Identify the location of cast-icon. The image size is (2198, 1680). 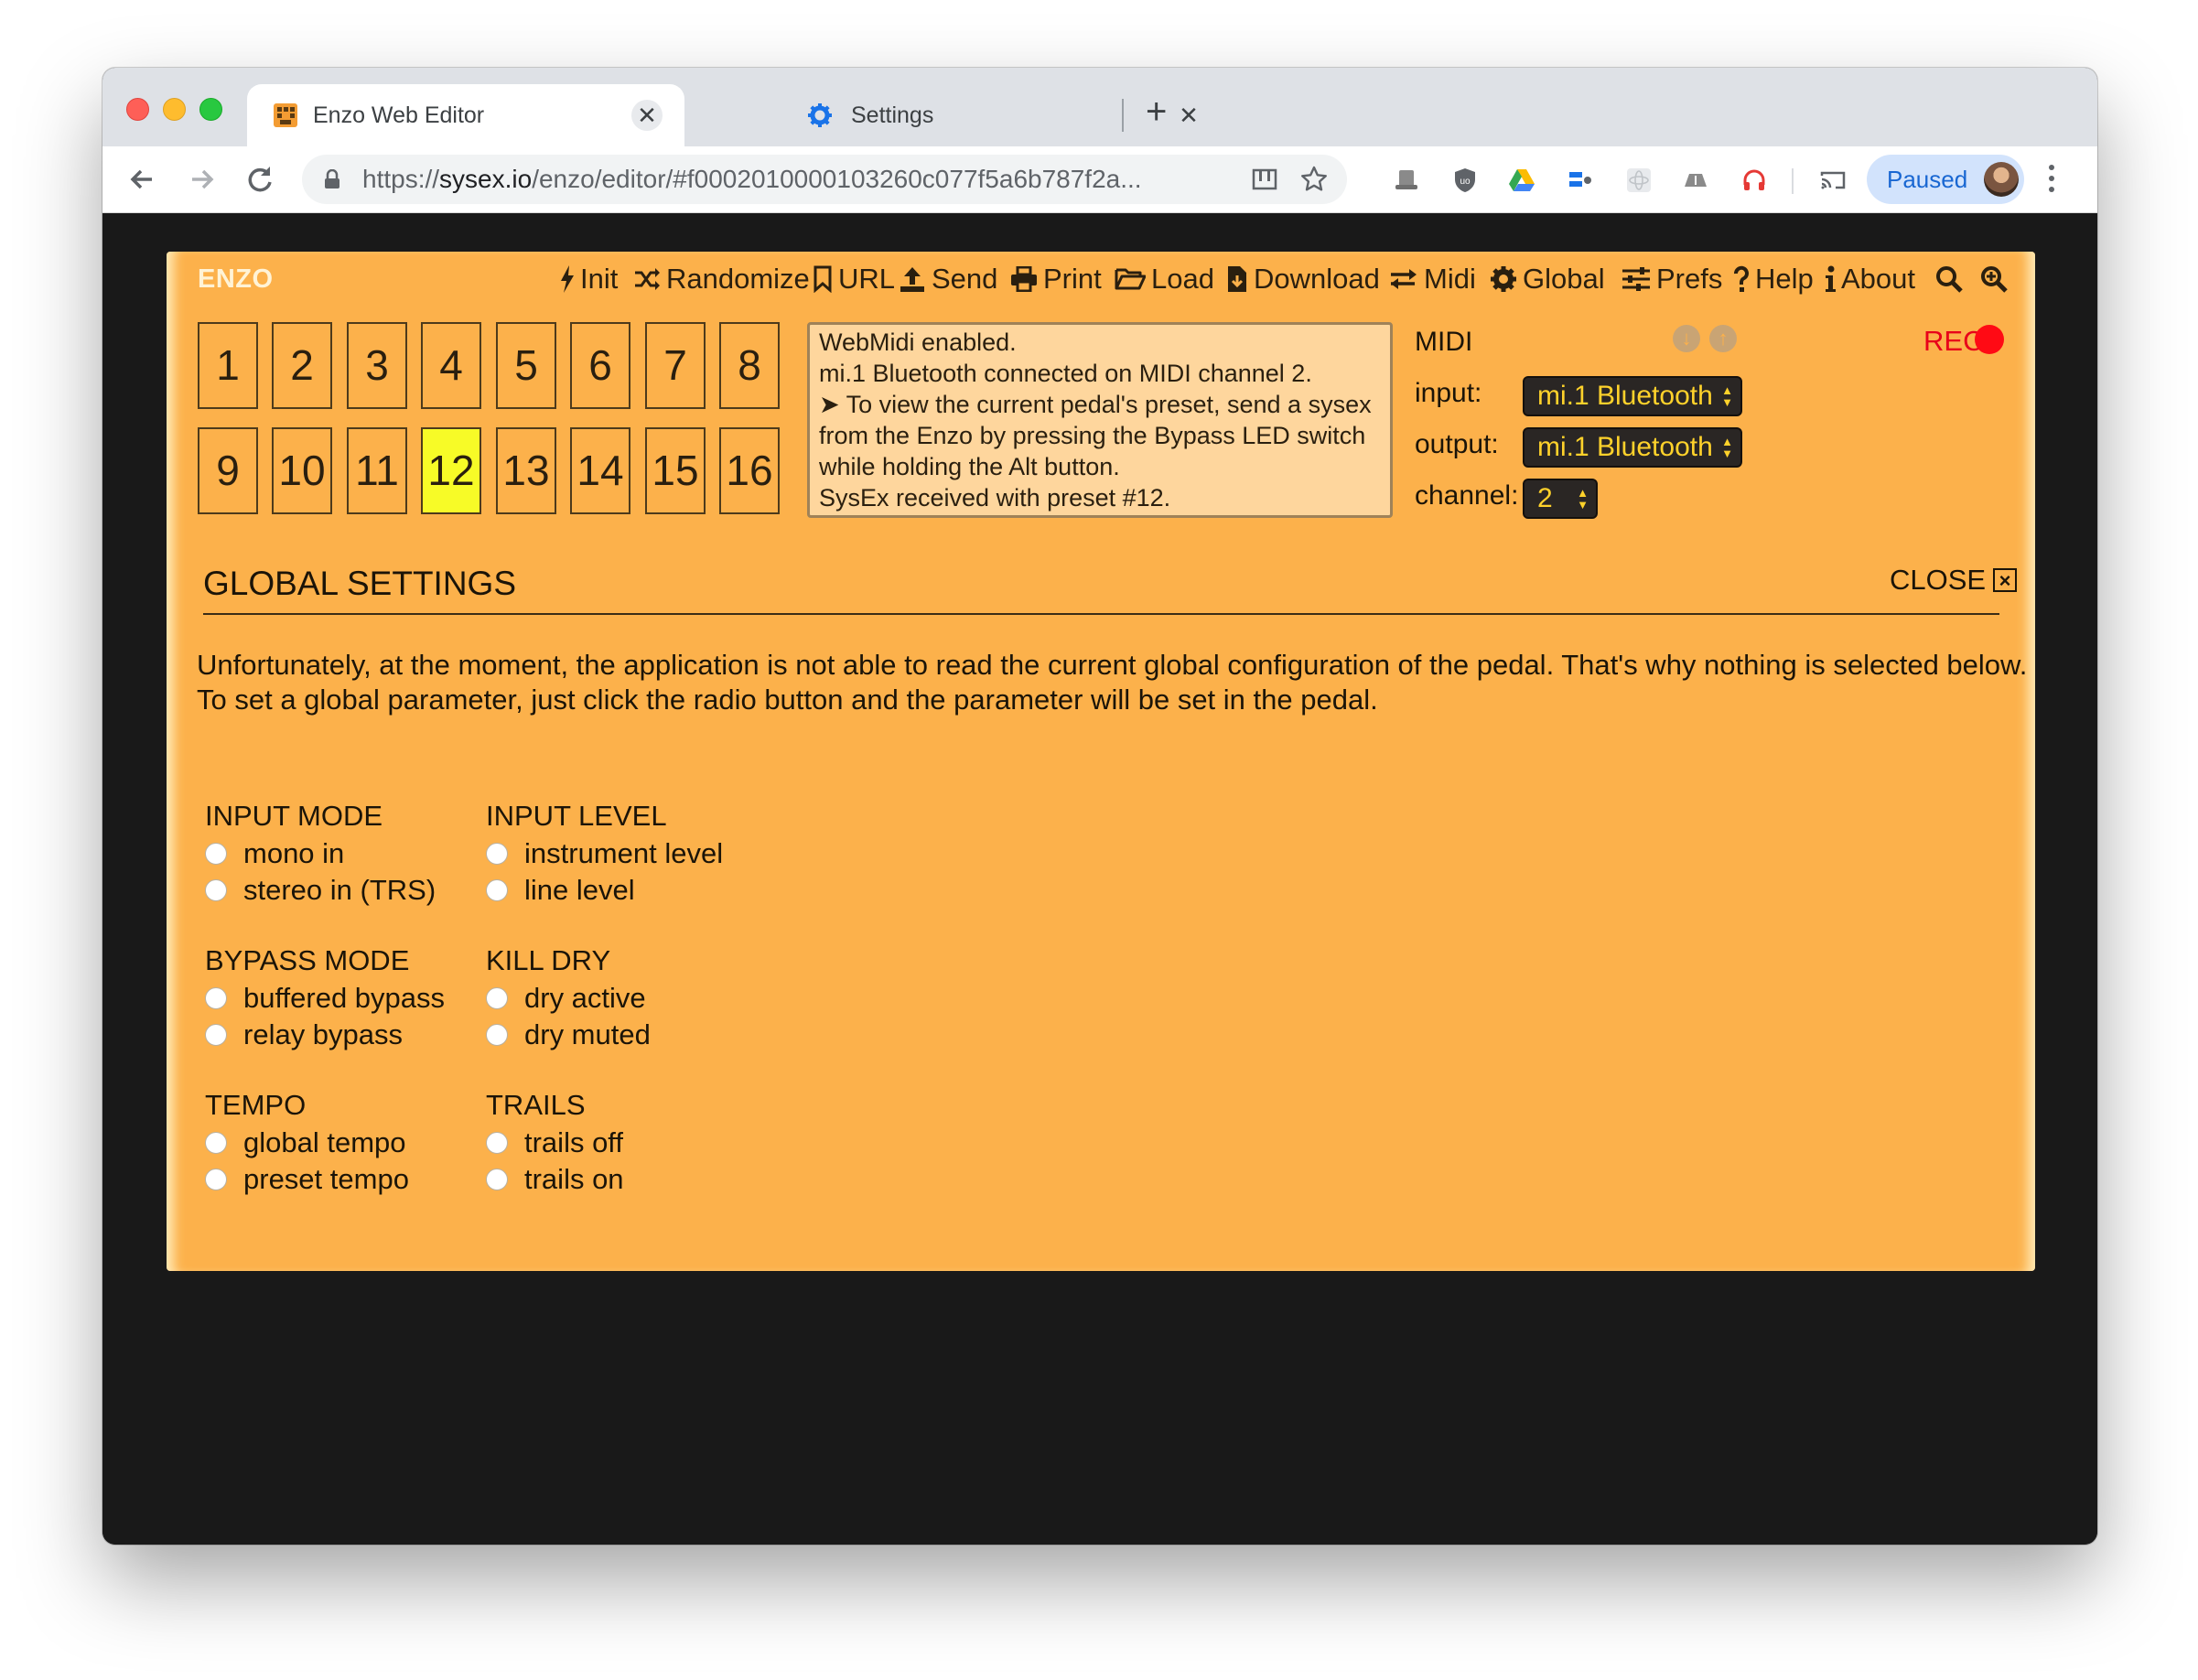
(1833, 180).